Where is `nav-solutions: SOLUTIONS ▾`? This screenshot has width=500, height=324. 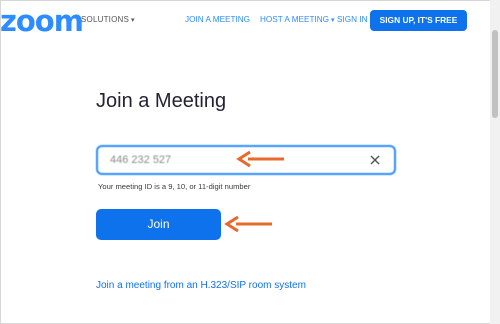 nav-solutions: SOLUTIONS ▾ is located at coordinates (108, 19).